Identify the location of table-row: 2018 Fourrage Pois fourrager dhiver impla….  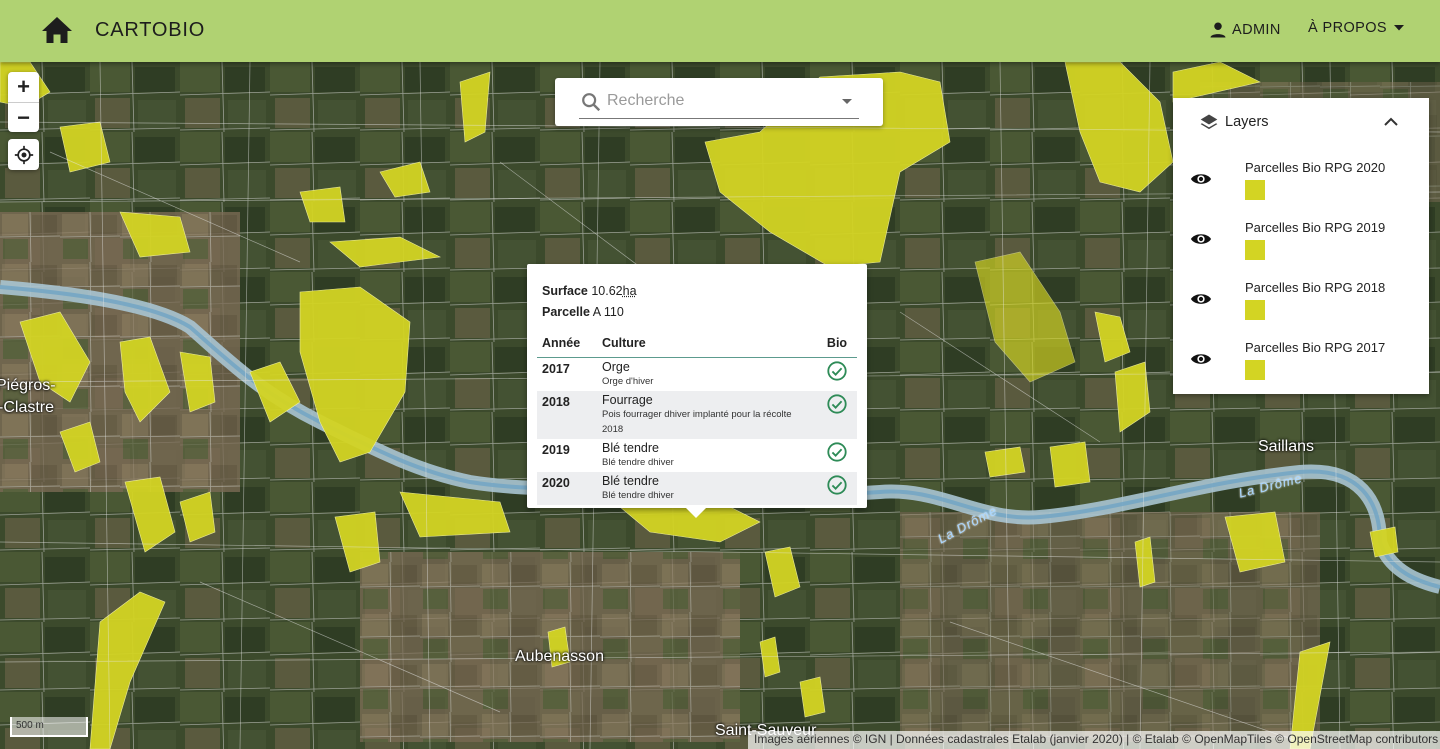
(697, 415).